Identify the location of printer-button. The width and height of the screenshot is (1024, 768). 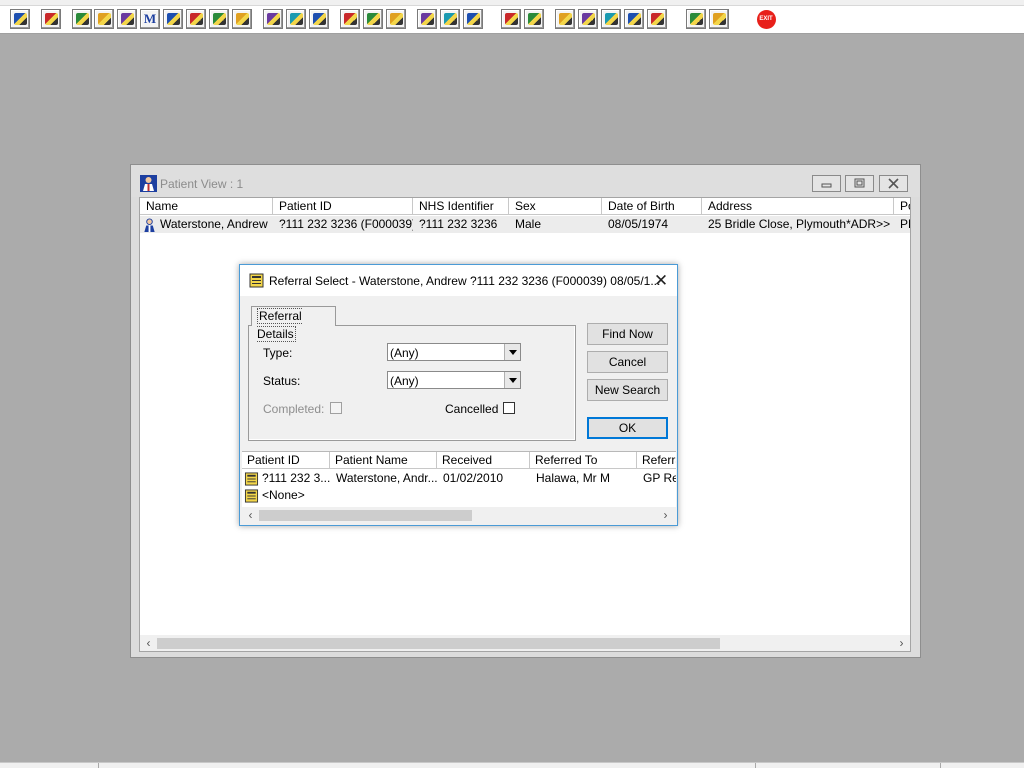
(51, 19).